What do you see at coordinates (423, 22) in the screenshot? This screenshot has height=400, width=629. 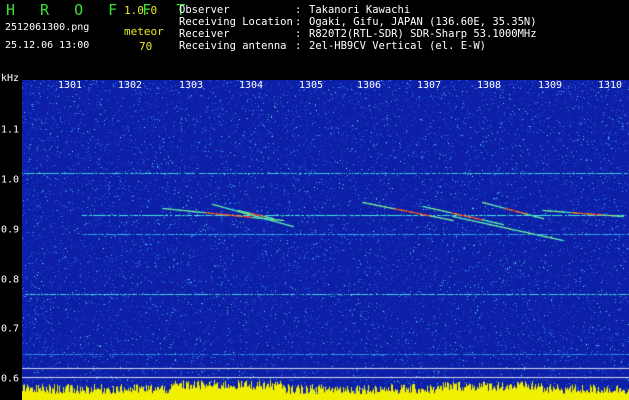 I see `info-value: Ogaki, Gifu, JAPAN (136.60E, 35.35N)` at bounding box center [423, 22].